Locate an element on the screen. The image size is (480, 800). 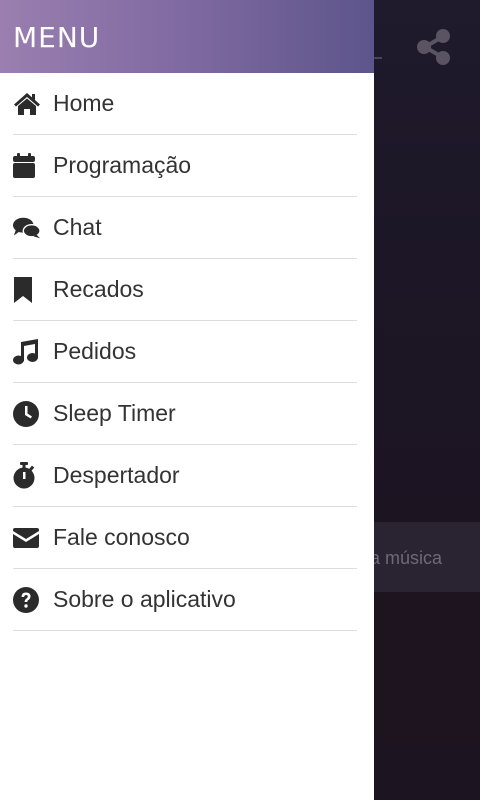
share-icon is located at coordinates (433, 47).